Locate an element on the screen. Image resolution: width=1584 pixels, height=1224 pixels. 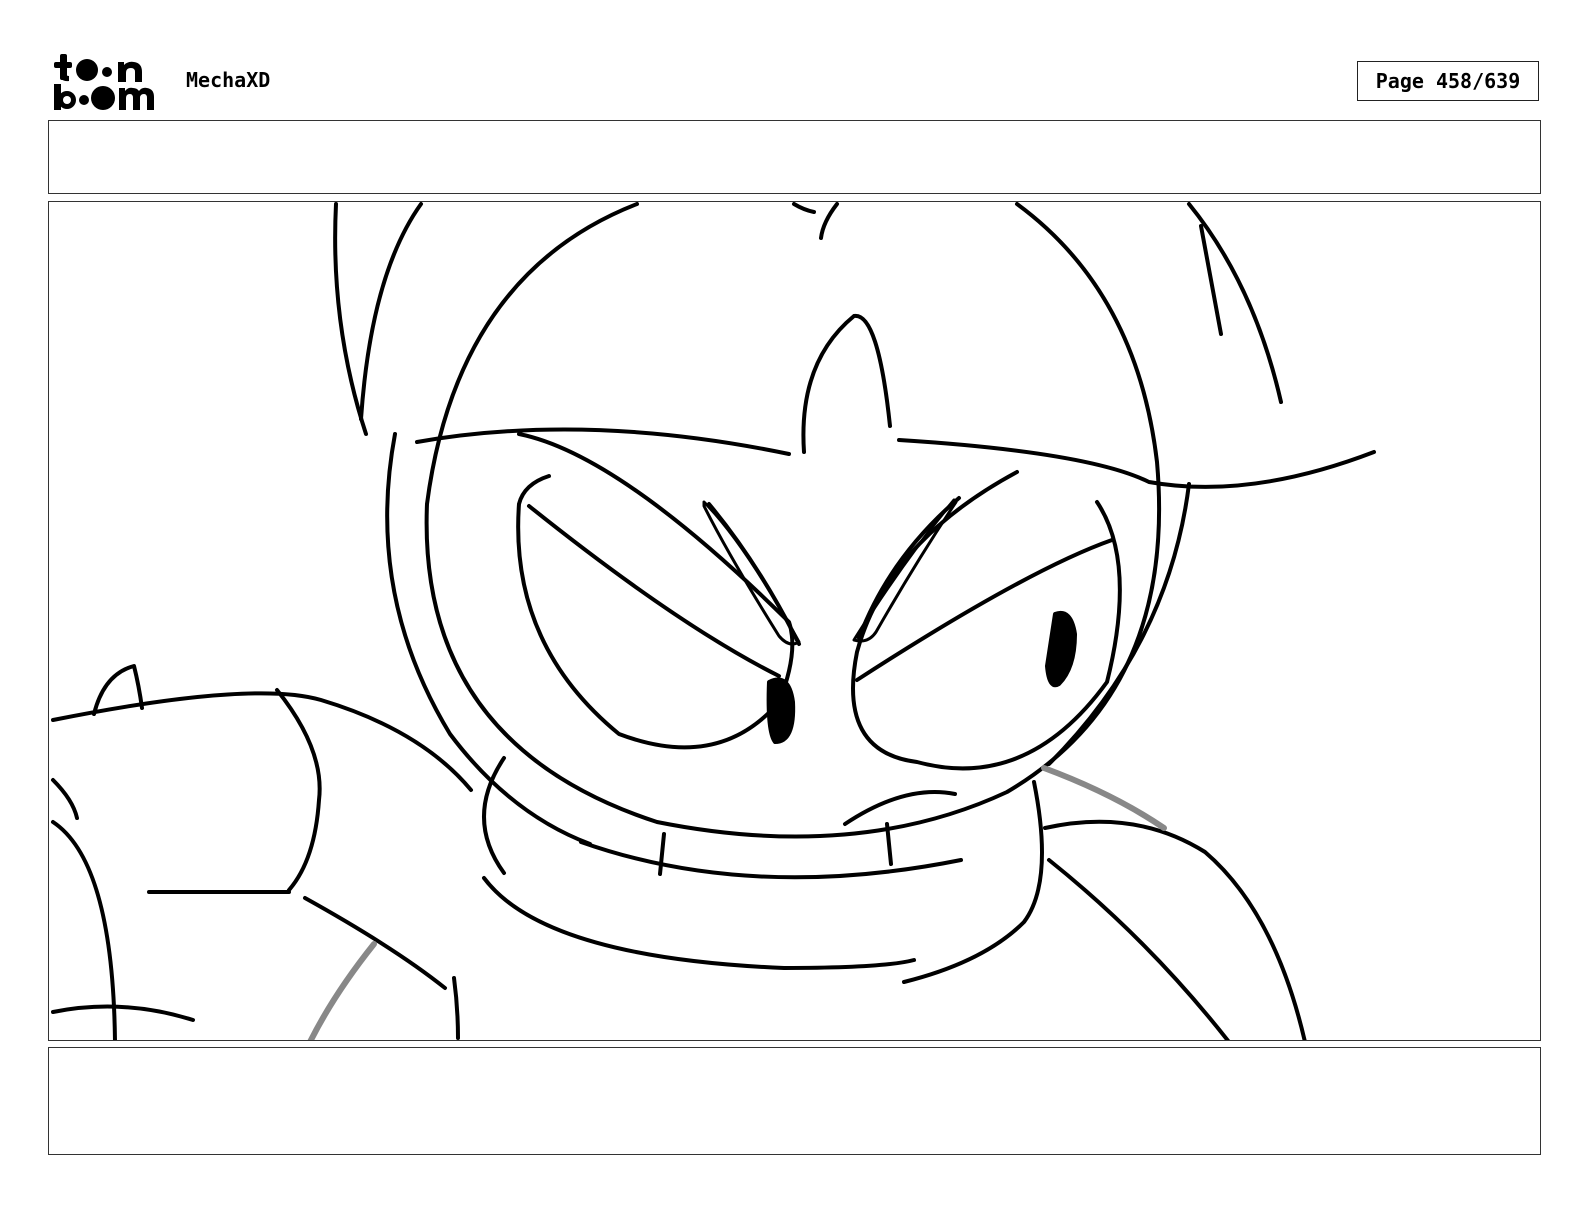
toonboom-logo-icon is located at coordinates (104, 82).